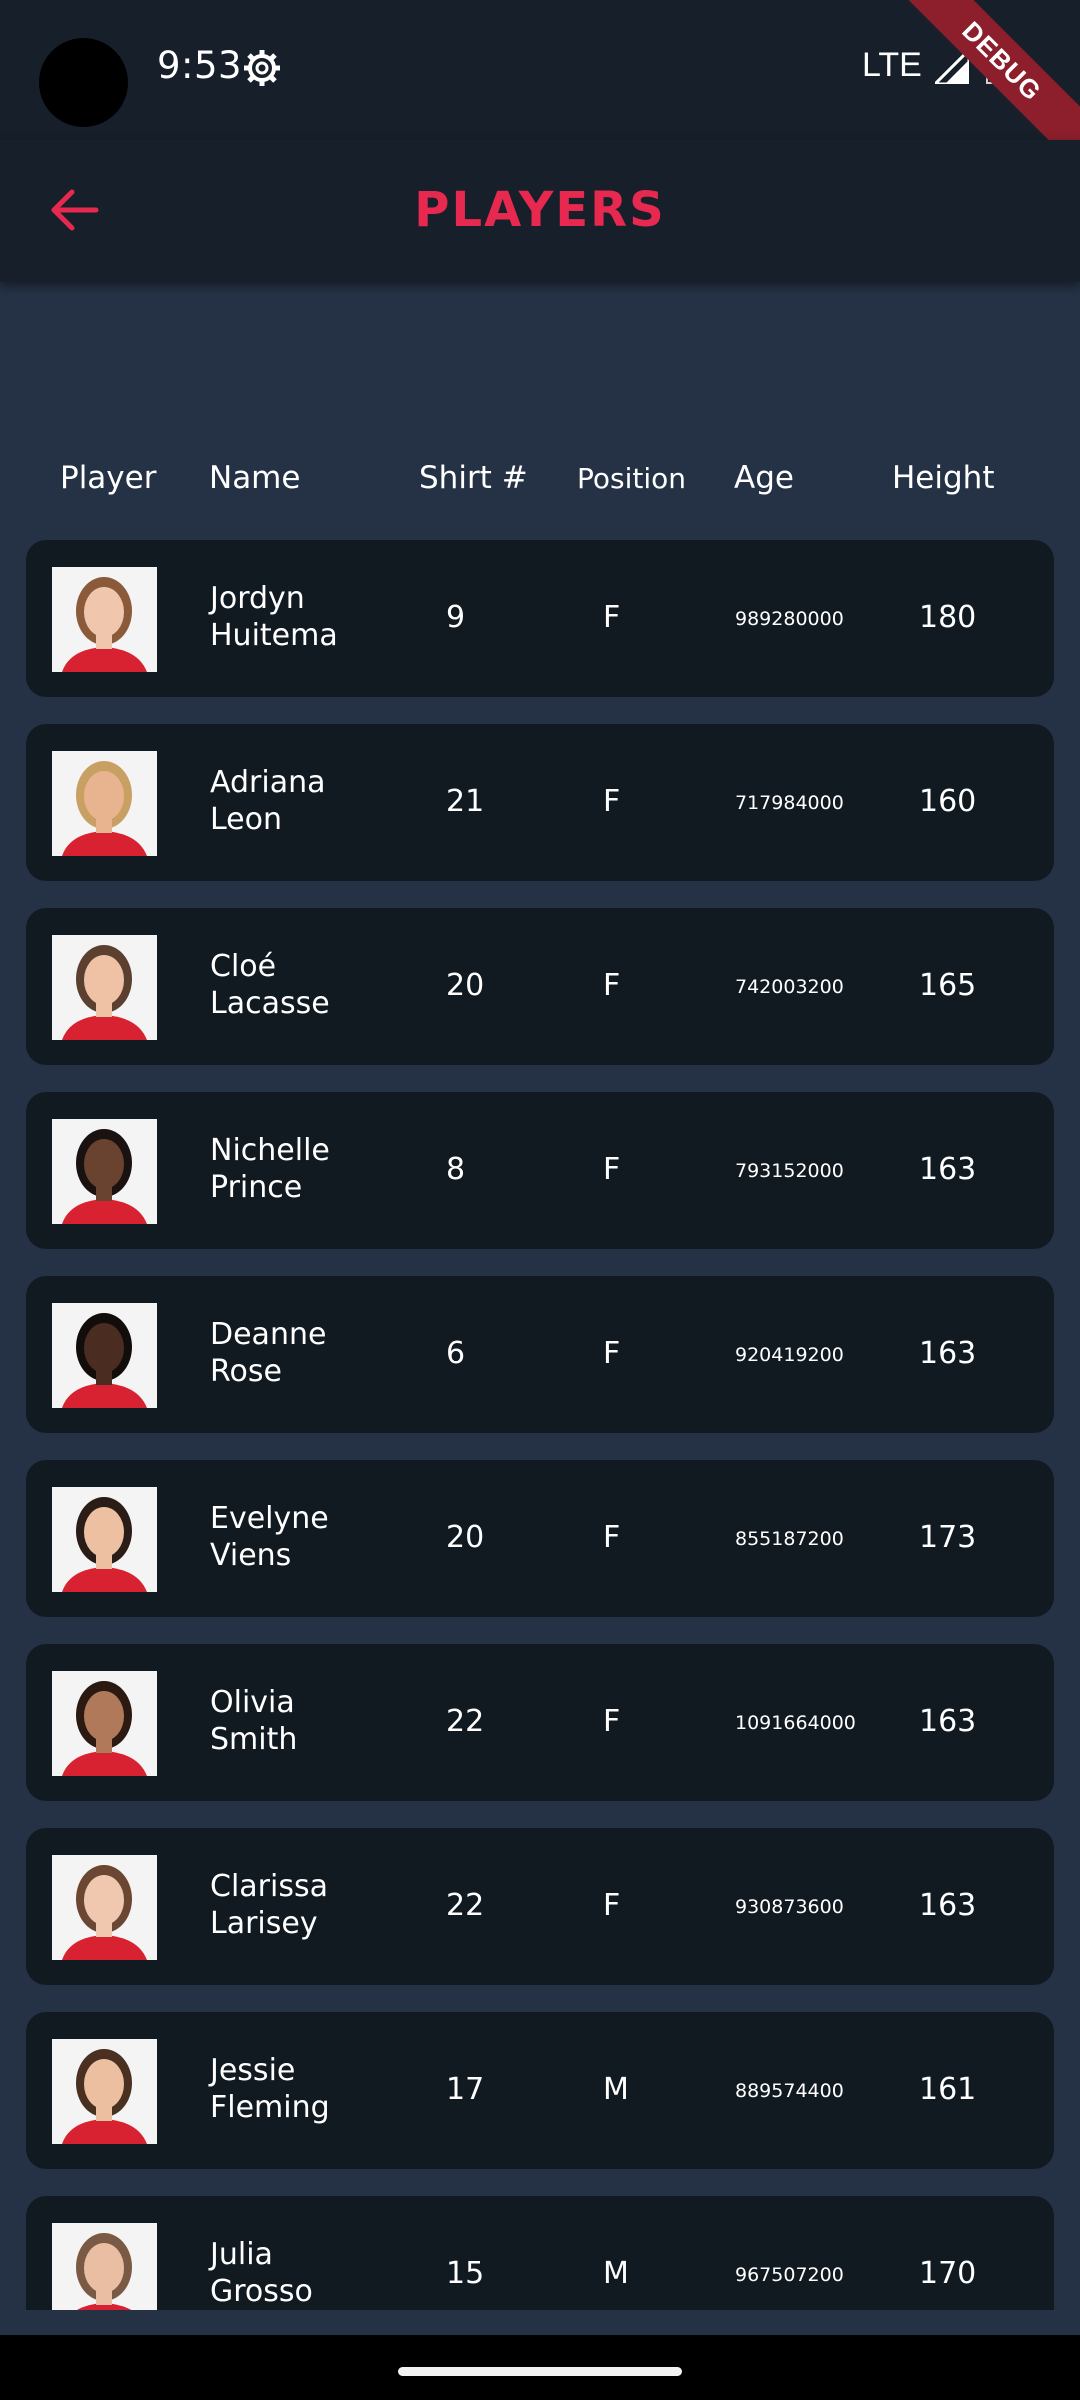 This screenshot has width=1080, height=2400. Describe the element at coordinates (310, 2089) in the screenshot. I see `player-name: Jessie Fleming` at that location.